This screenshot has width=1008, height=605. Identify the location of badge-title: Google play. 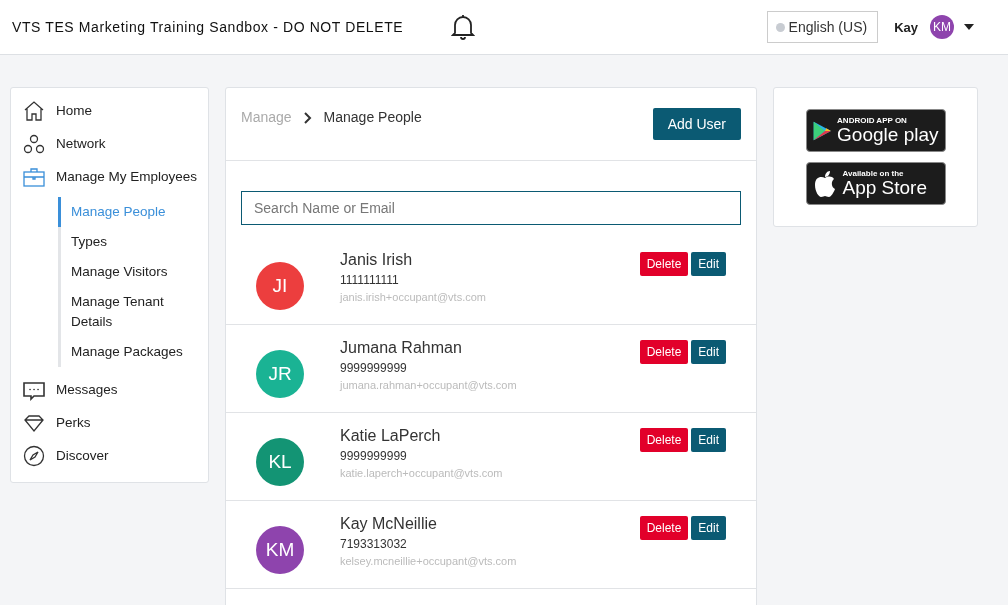
(888, 134).